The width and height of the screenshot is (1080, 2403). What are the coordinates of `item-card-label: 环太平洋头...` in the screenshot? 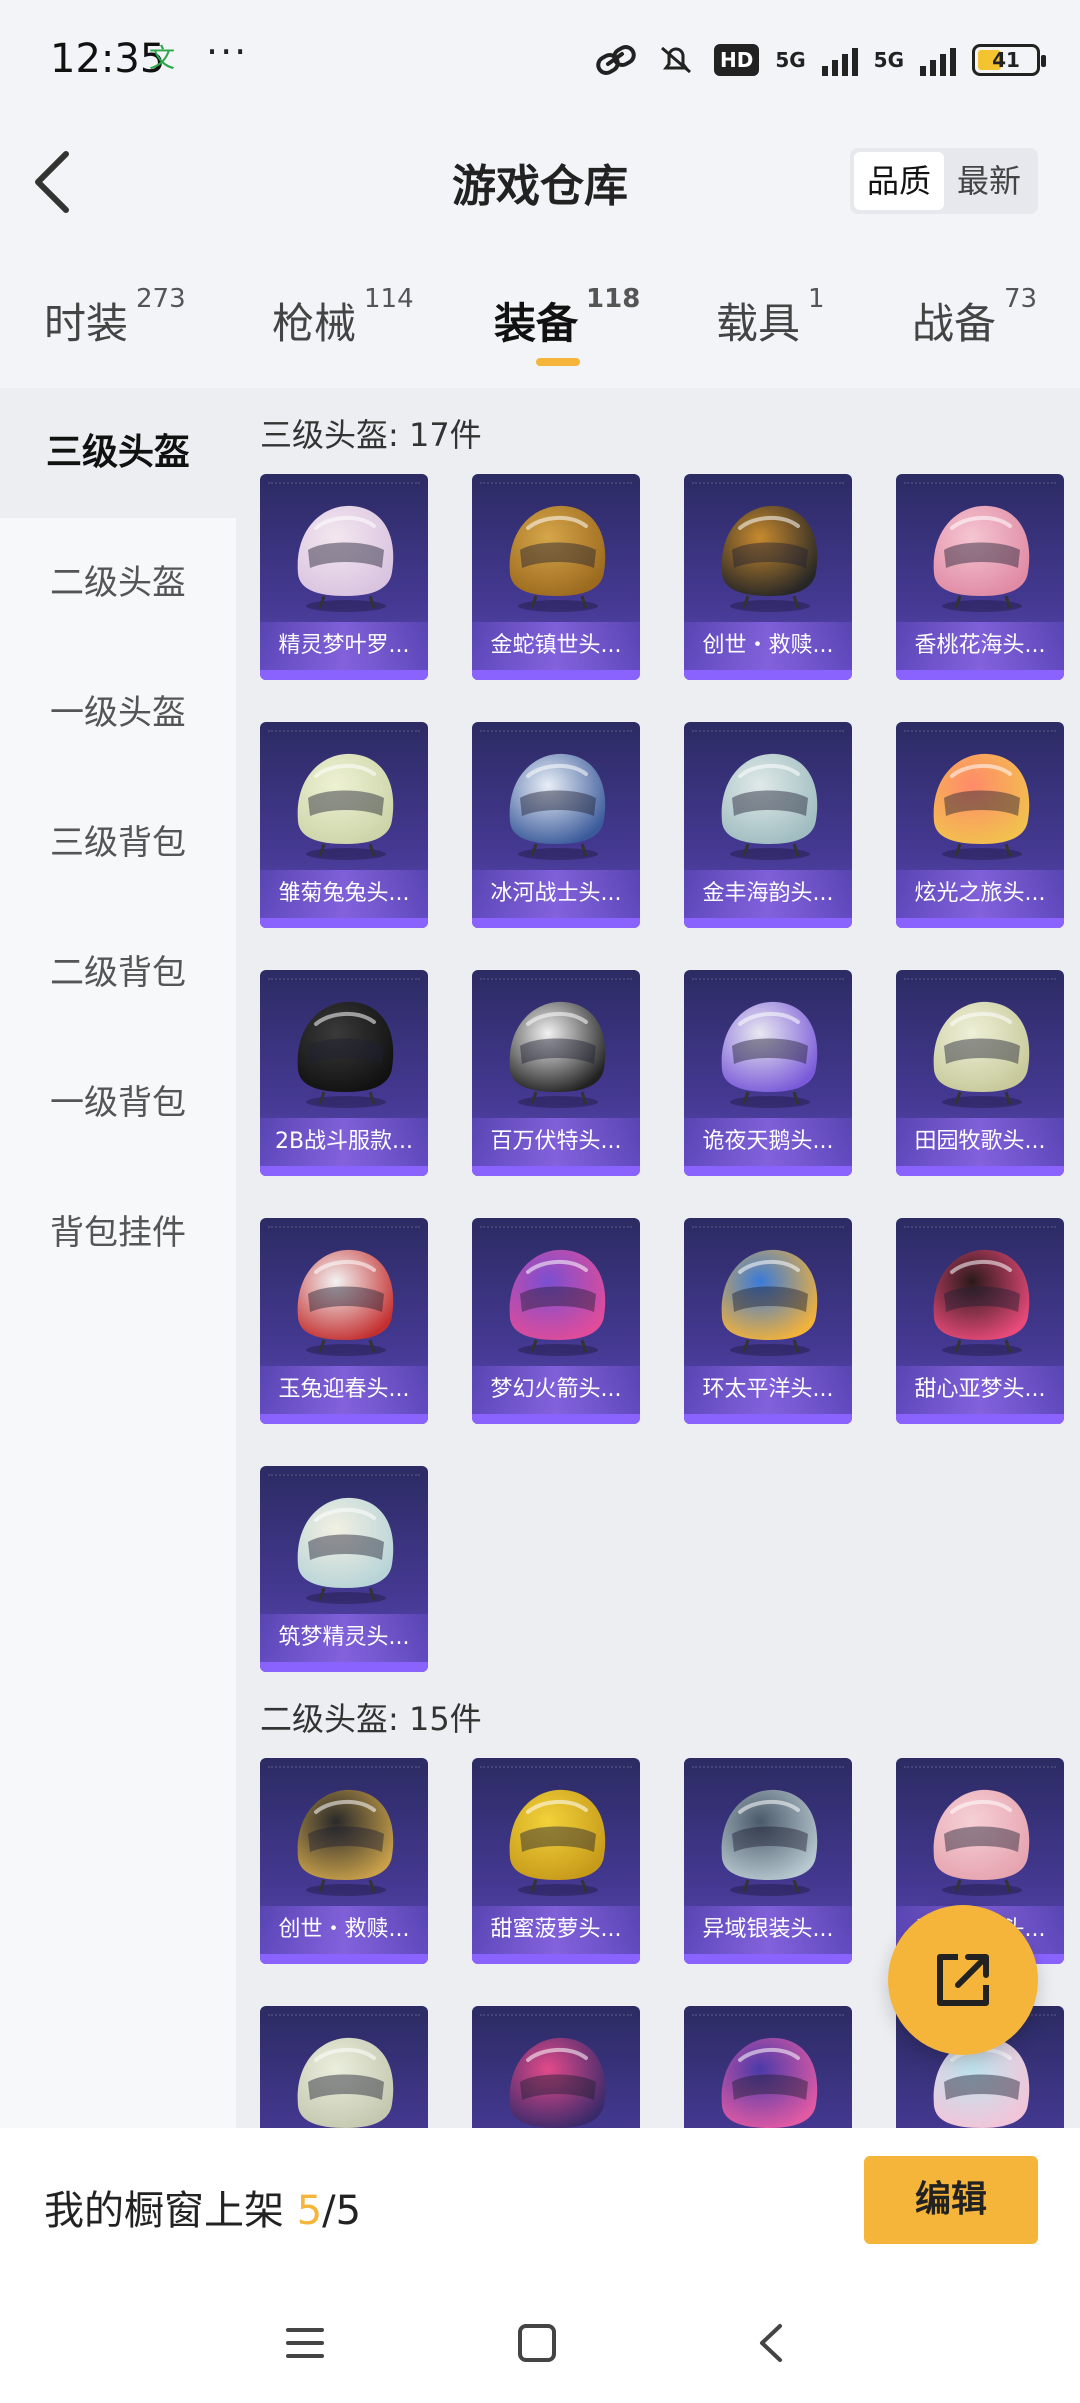 It's located at (768, 1390).